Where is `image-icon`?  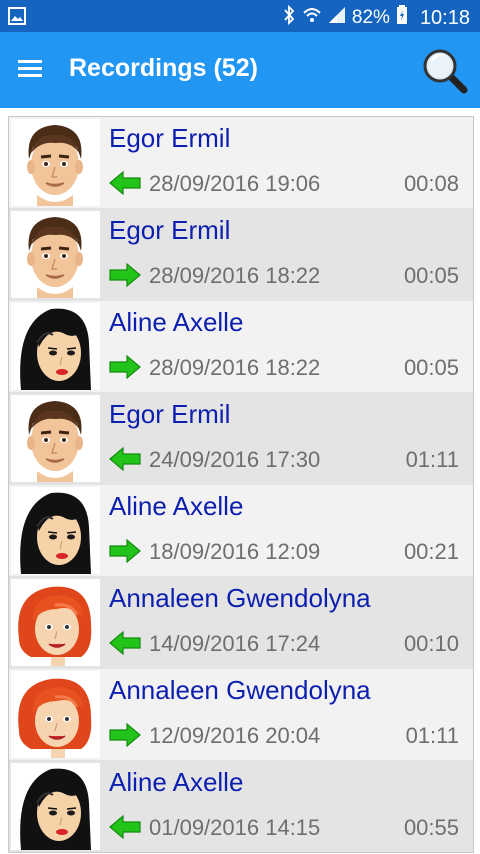 image-icon is located at coordinates (17, 19).